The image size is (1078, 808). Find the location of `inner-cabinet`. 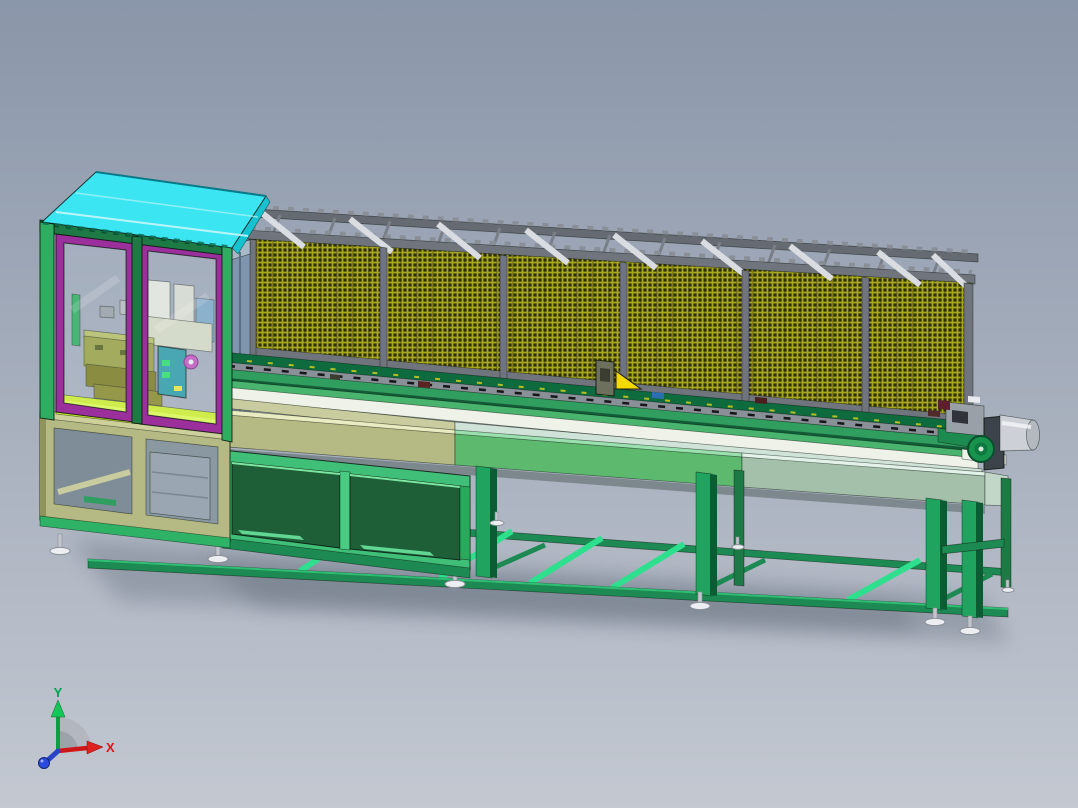

inner-cabinet is located at coordinates (180, 486).